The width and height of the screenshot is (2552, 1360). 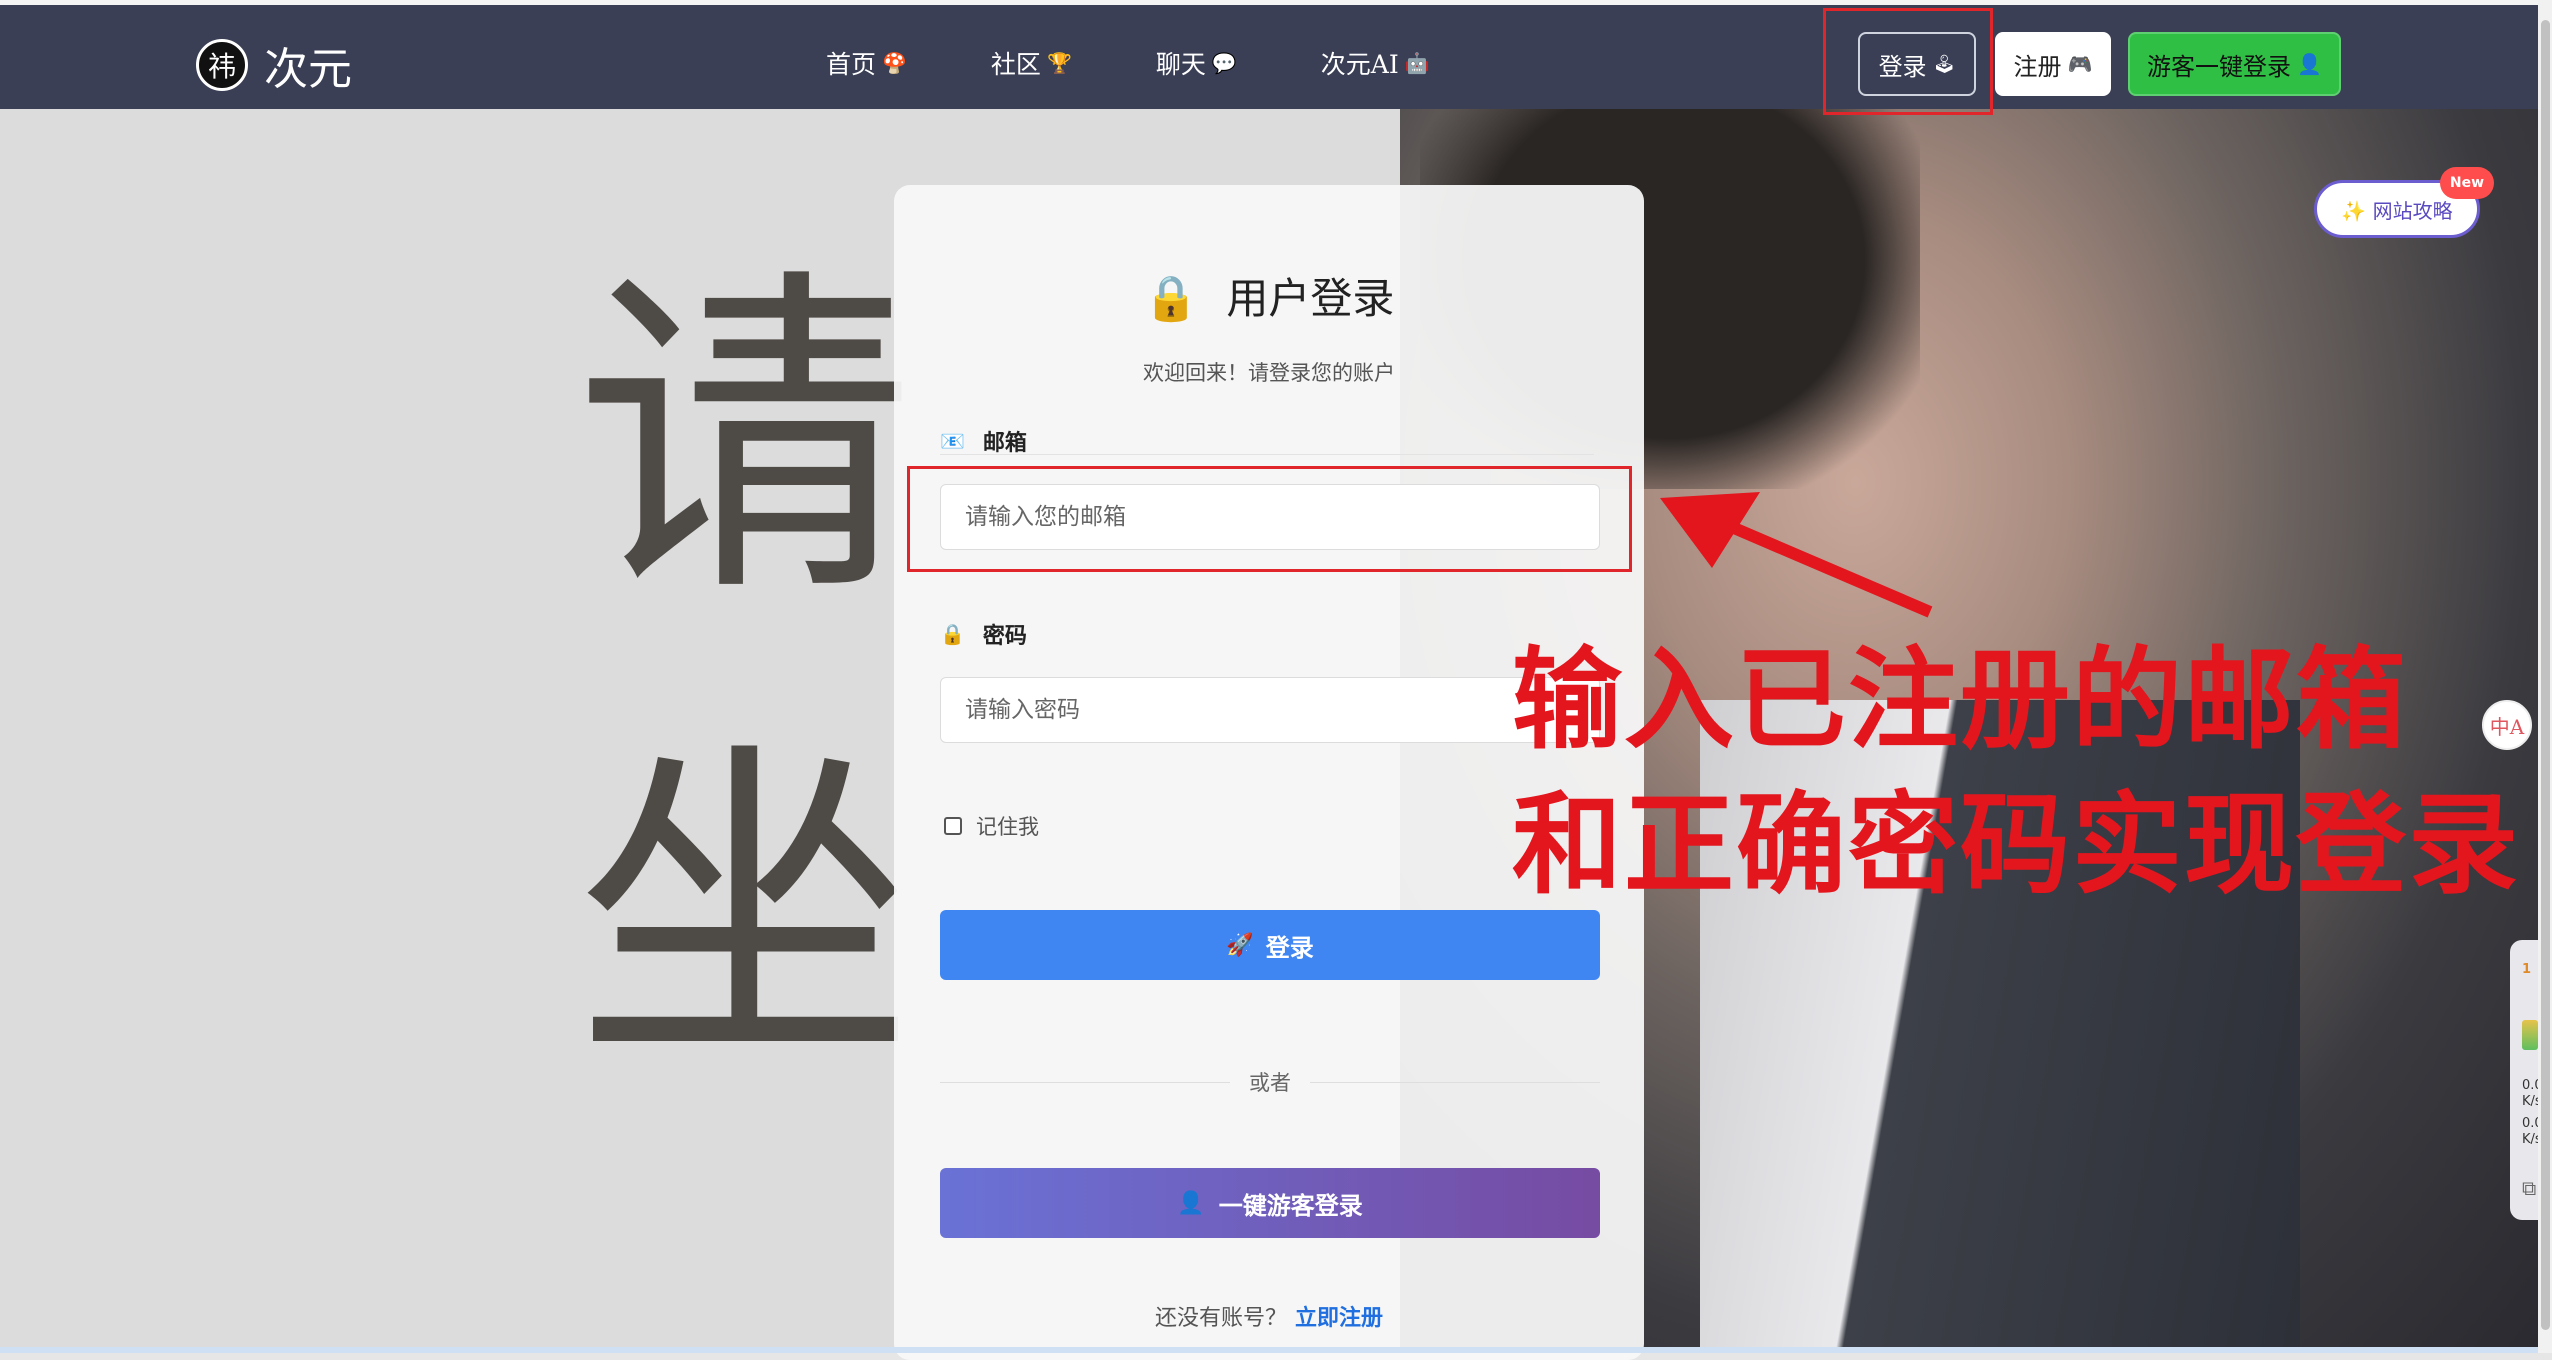 What do you see at coordinates (2016, 845) in the screenshot?
I see `annotation-text-line: 和正确密码实现登录` at bounding box center [2016, 845].